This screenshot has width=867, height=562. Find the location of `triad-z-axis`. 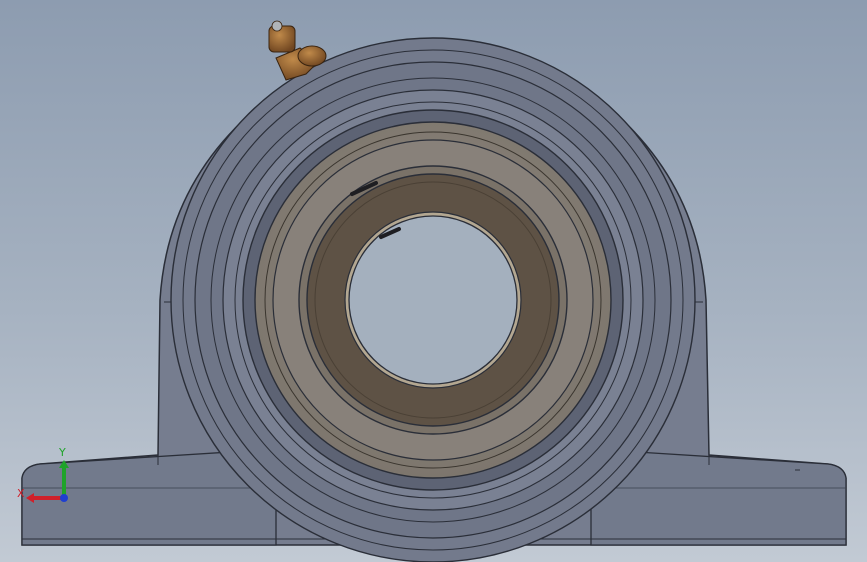

triad-z-axis is located at coordinates (64, 498).